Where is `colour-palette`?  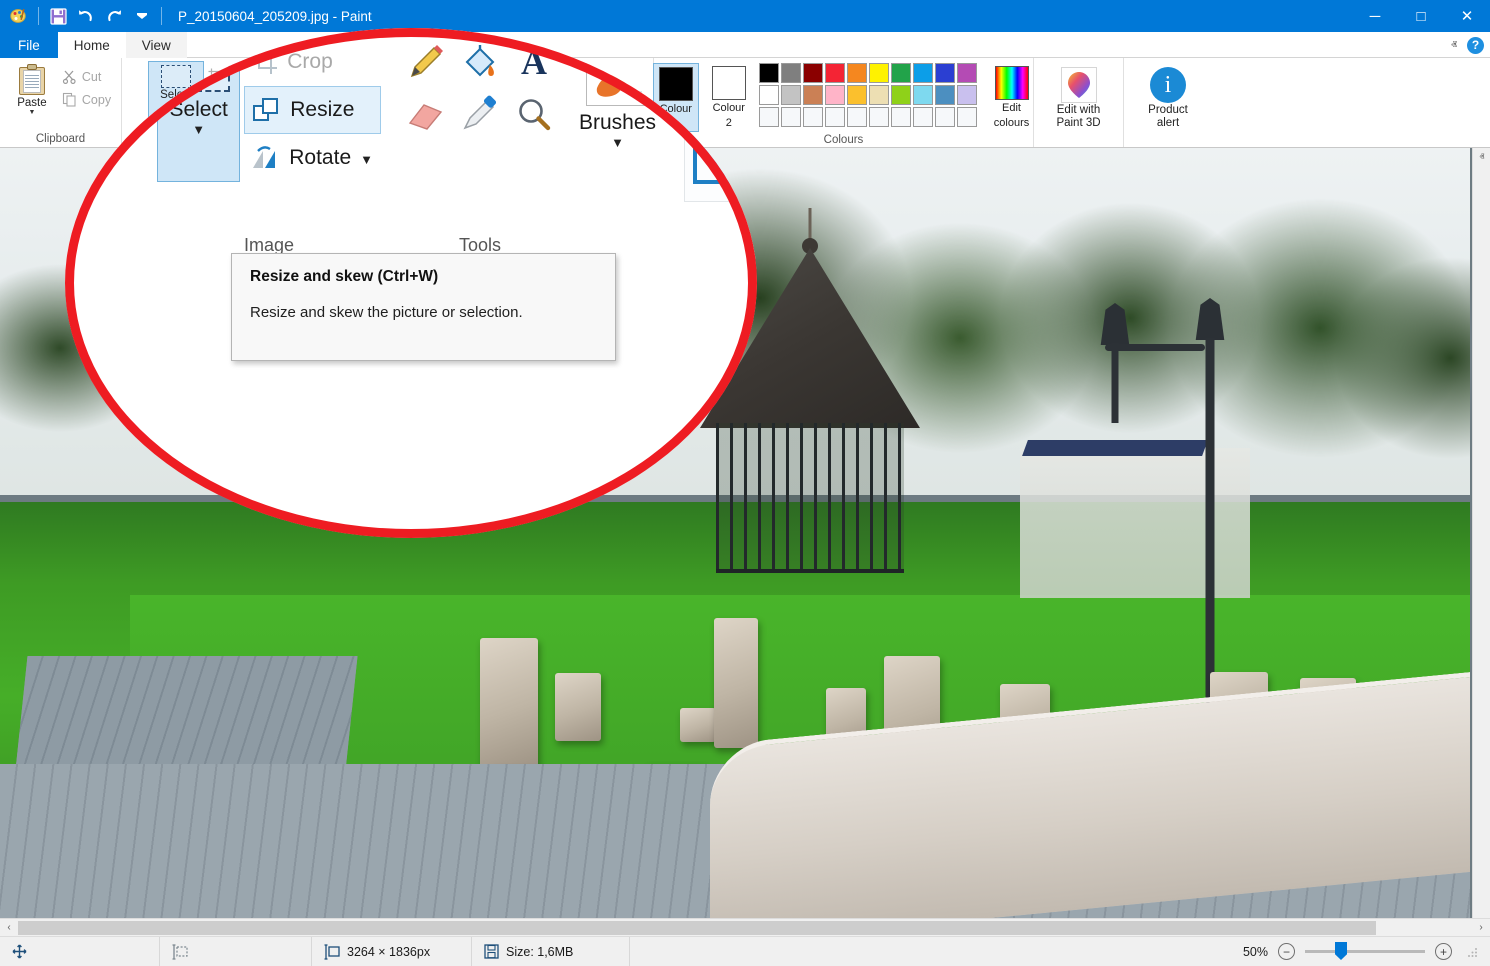
colour-palette is located at coordinates (867, 95).